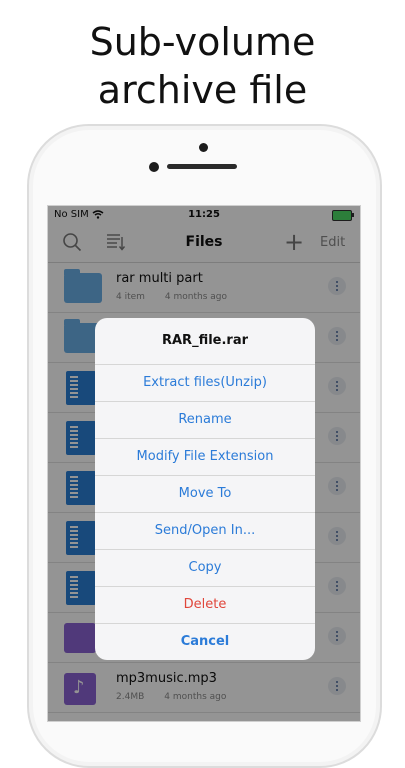 Image resolution: width=405 pixels, height=768 pixels. Describe the element at coordinates (154, 167) in the screenshot. I see `phone-front-camera` at that location.